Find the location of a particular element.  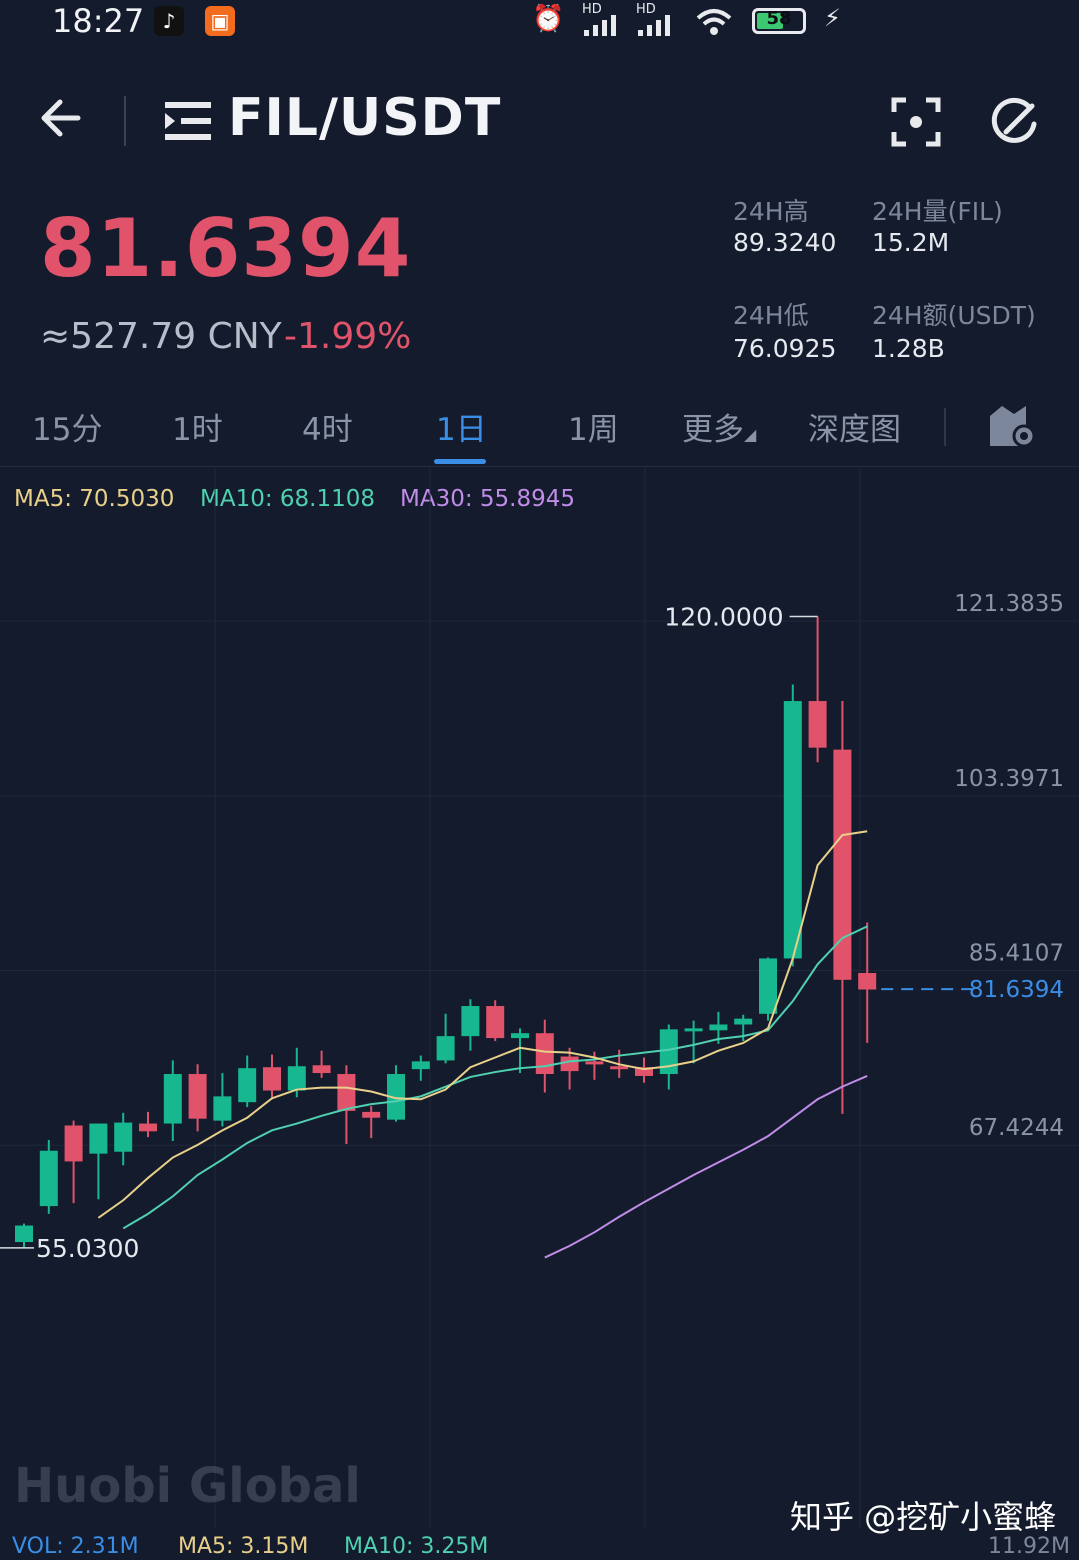

tab-15min: 15分 is located at coordinates (67, 426).